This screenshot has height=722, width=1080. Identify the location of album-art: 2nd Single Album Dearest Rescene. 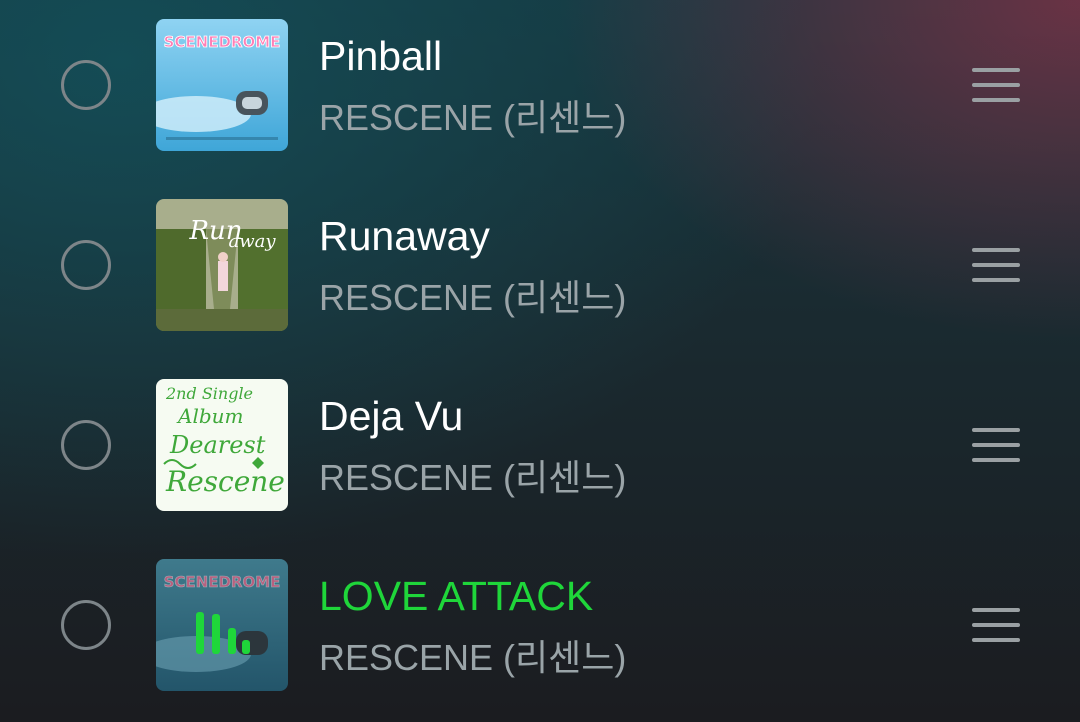
(222, 445).